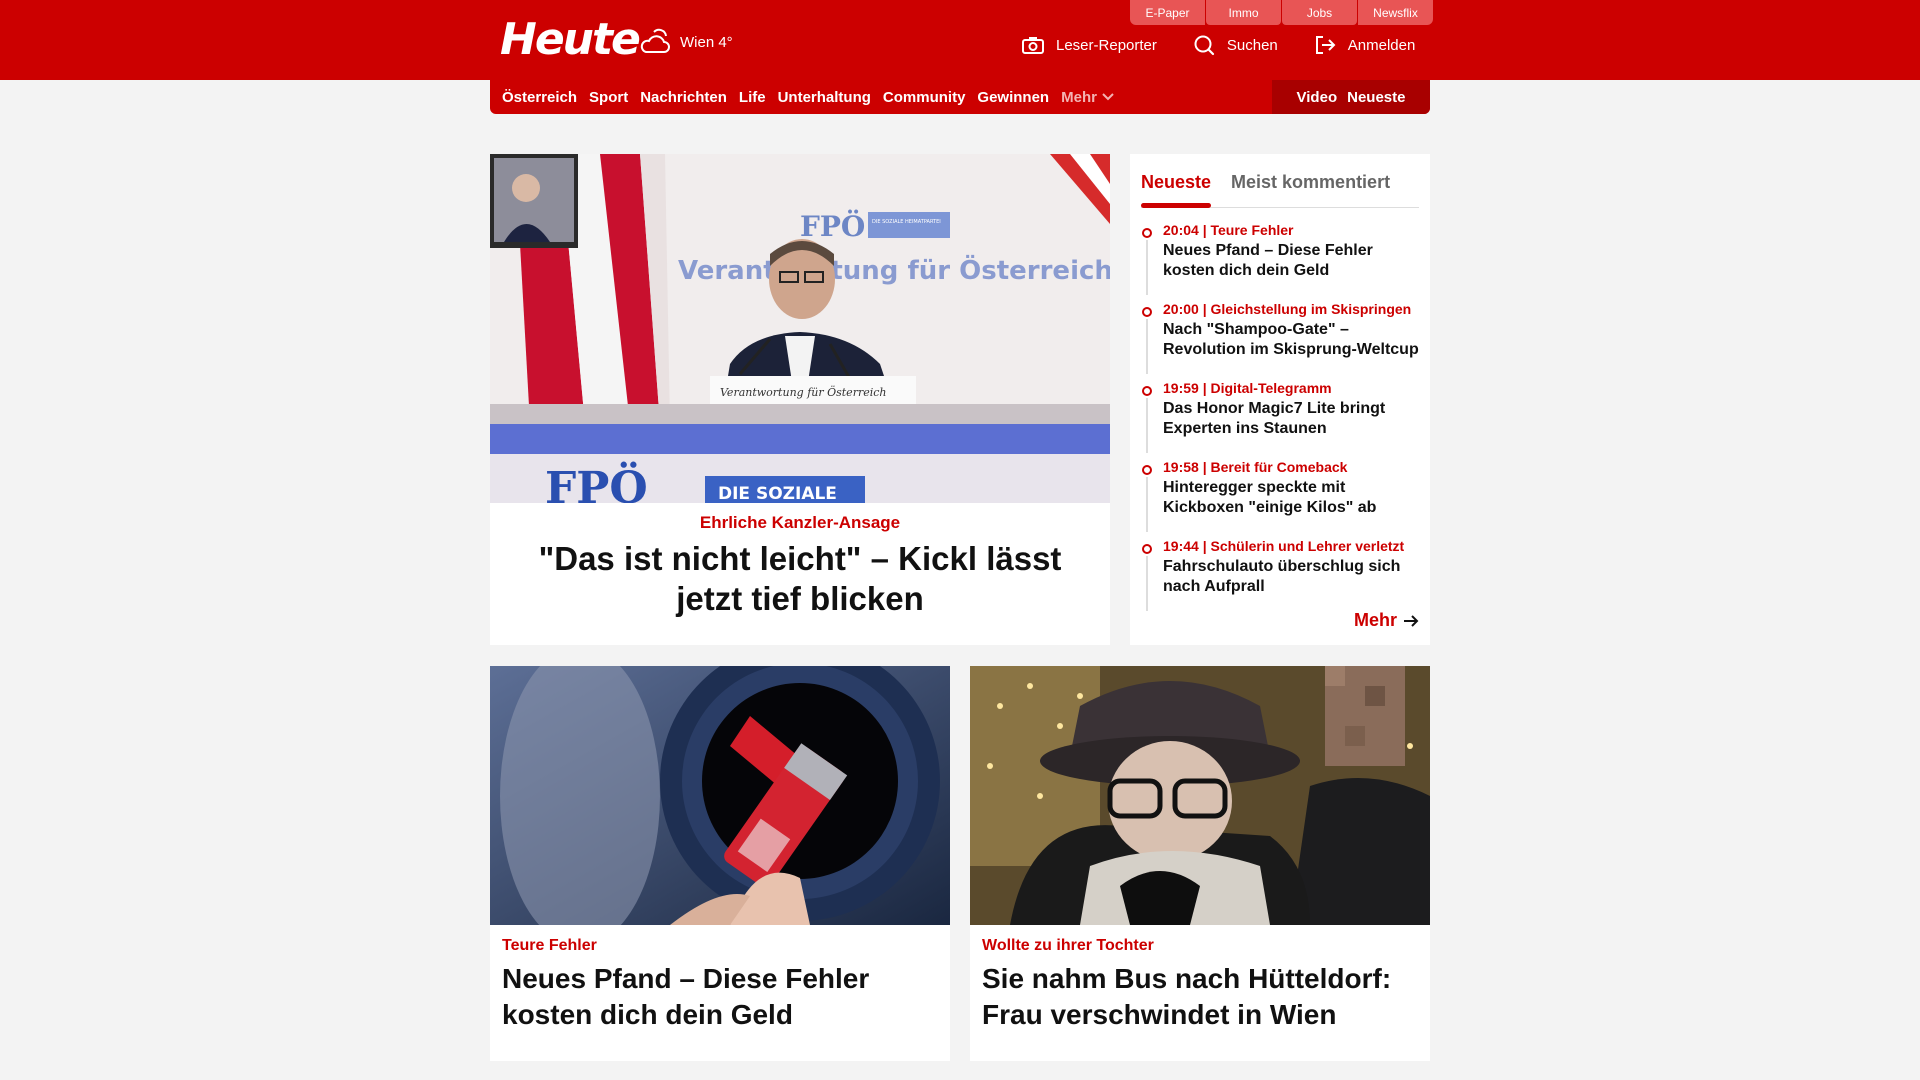 The image size is (1920, 1080). I want to click on hero-image-banner: Verantwortung für Österreich, so click(894, 269).